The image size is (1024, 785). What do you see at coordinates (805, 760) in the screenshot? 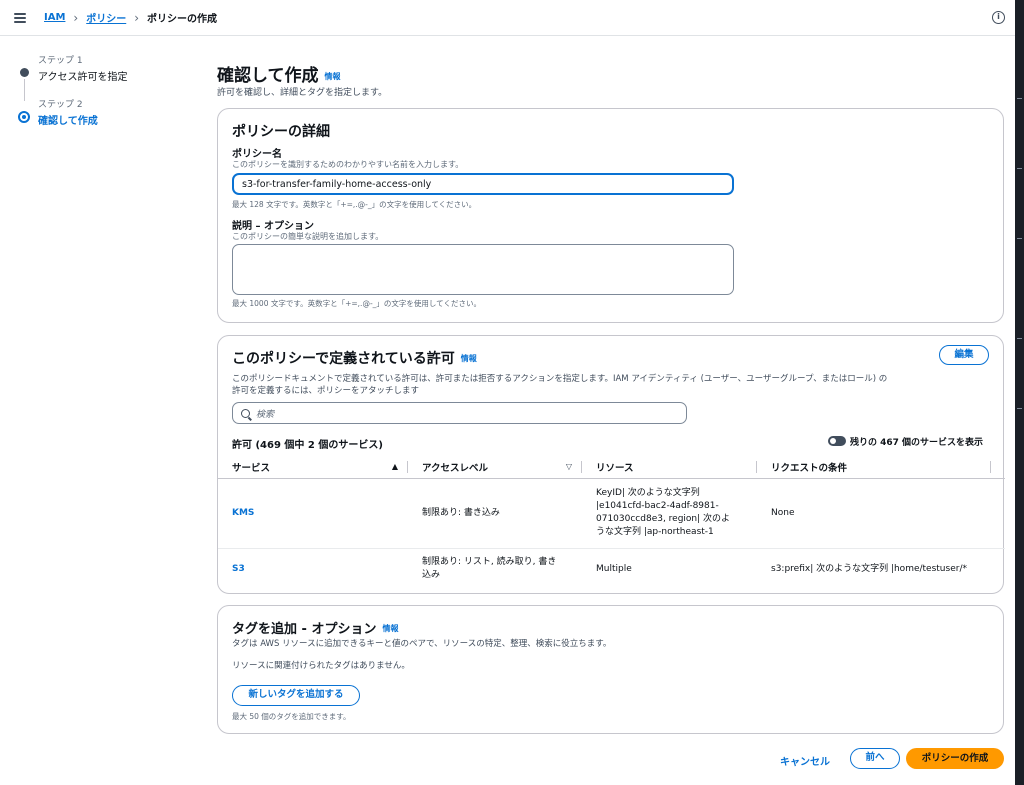
I see `cancel-button: キャンセル` at bounding box center [805, 760].